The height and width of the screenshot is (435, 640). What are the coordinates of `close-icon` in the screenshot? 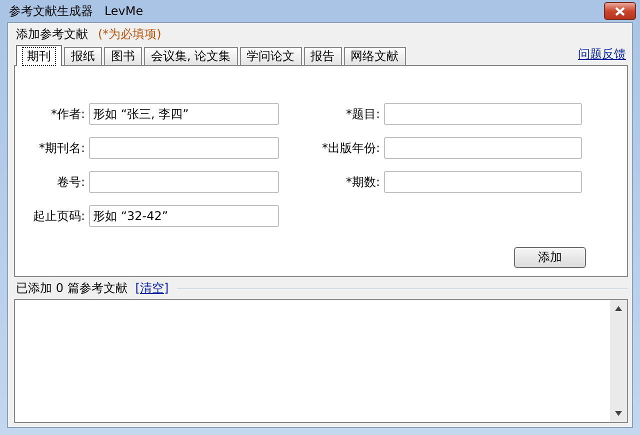 It's located at (620, 11).